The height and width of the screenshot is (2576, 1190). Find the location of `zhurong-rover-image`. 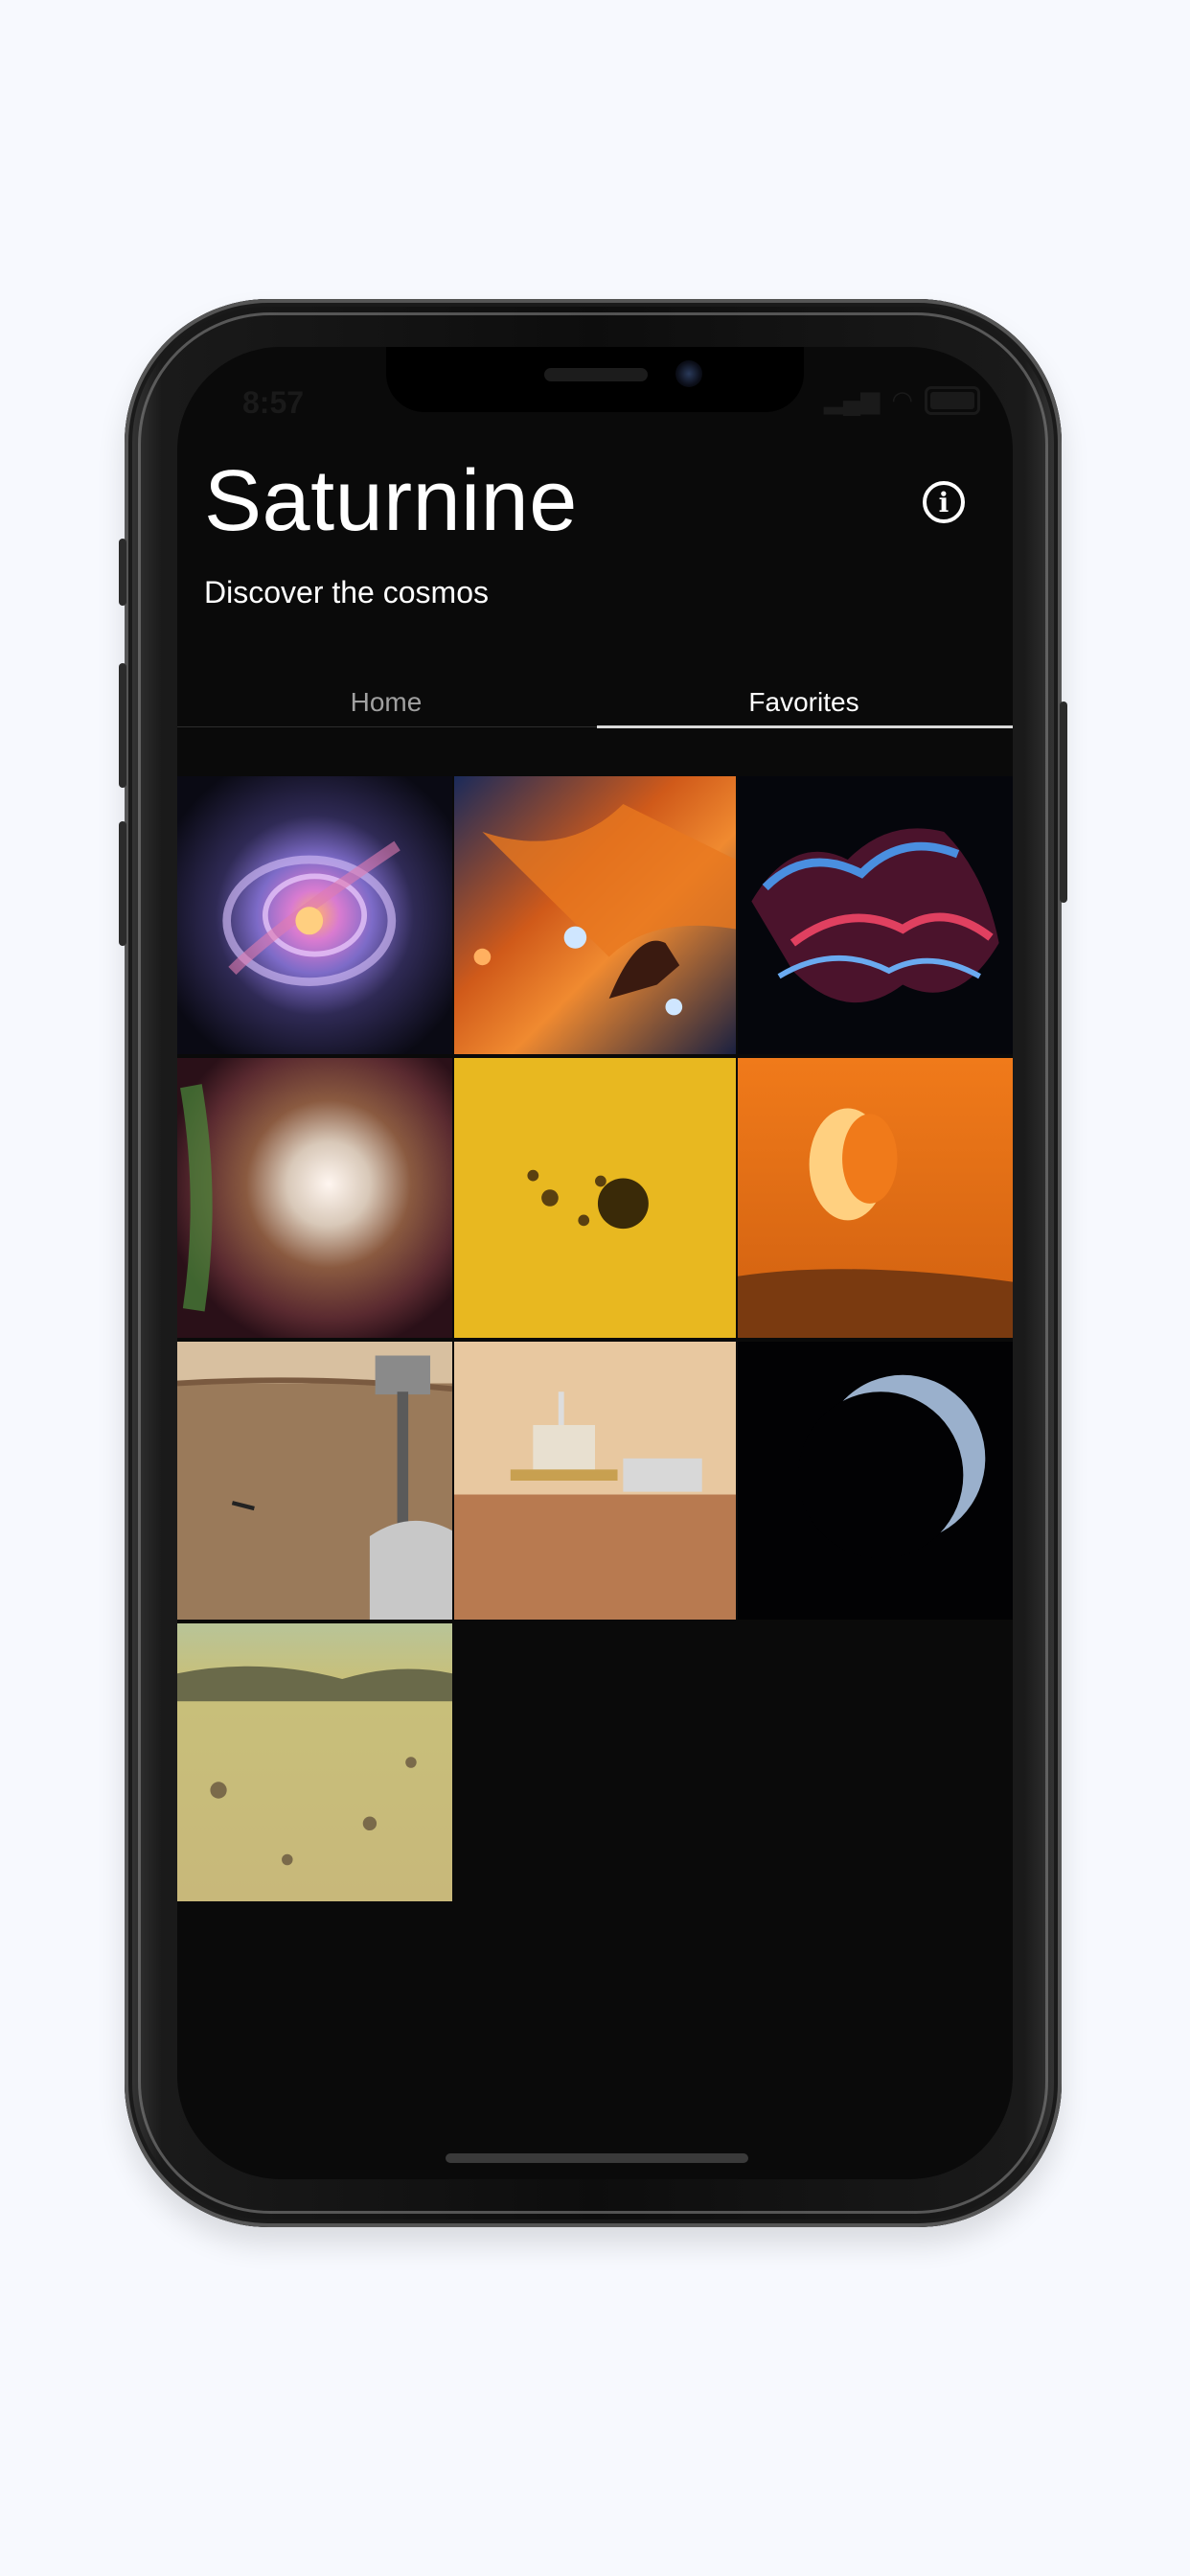

zhurong-rover-image is located at coordinates (595, 1481).